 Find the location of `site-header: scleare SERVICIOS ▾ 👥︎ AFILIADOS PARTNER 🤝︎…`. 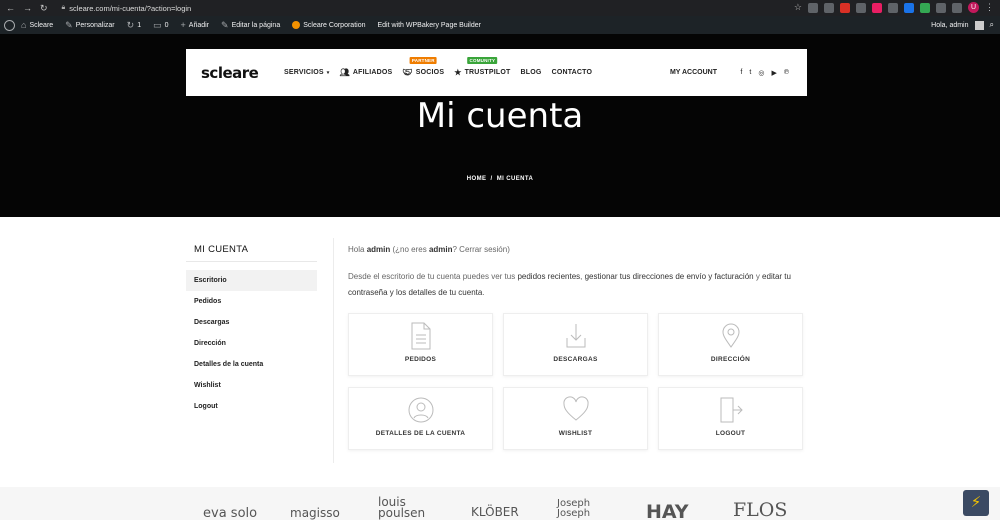

site-header: scleare SERVICIOS ▾ 👥︎ AFILIADOS PARTNER 🤝︎… is located at coordinates (496, 72).